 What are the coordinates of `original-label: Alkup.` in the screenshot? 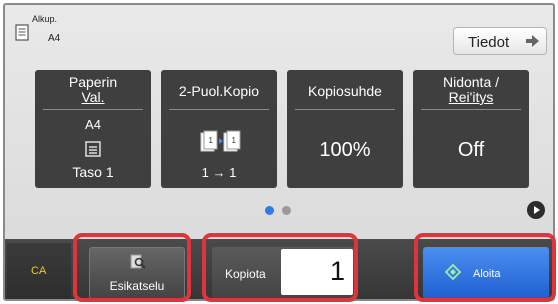 It's located at (45, 19).